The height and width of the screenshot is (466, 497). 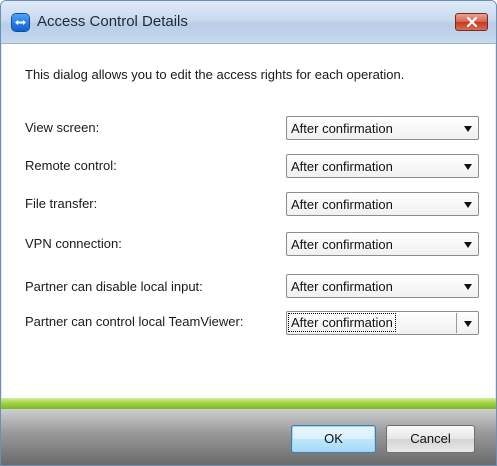 I want to click on title-bar: Access Control Details, so click(x=248, y=22).